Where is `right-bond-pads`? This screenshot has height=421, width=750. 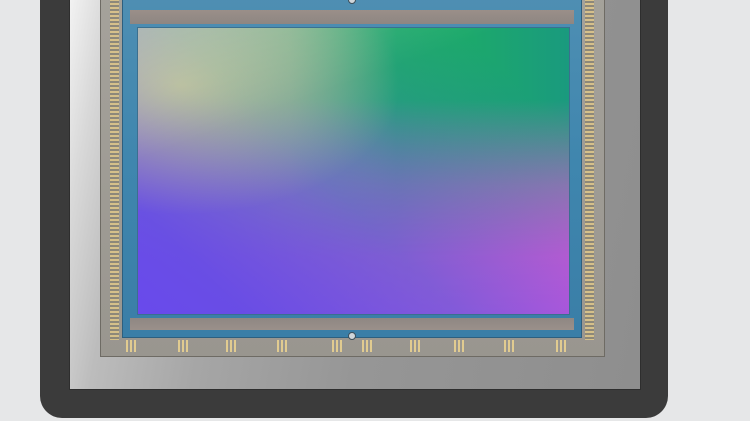
right-bond-pads is located at coordinates (589, 170).